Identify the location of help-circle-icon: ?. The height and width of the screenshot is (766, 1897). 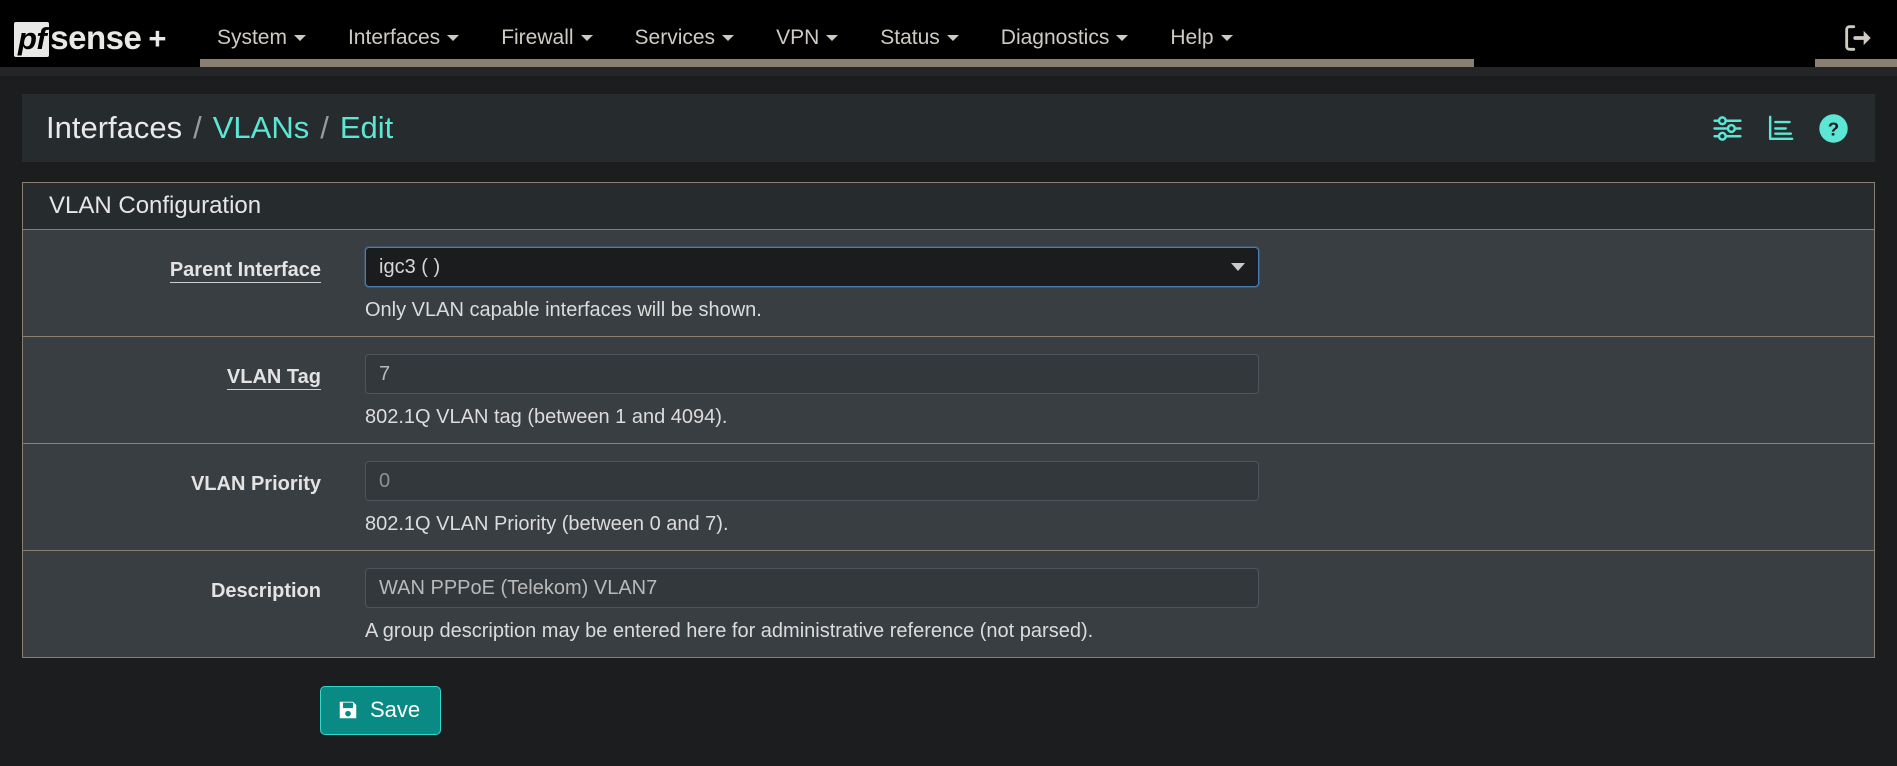
(1833, 128).